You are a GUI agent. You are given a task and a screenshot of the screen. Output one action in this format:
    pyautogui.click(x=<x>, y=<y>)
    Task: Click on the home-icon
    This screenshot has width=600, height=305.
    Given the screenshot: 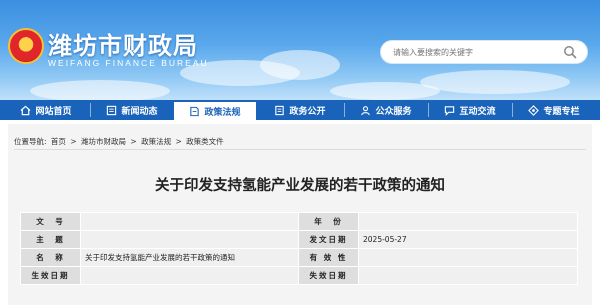 What is the action you would take?
    pyautogui.click(x=26, y=110)
    